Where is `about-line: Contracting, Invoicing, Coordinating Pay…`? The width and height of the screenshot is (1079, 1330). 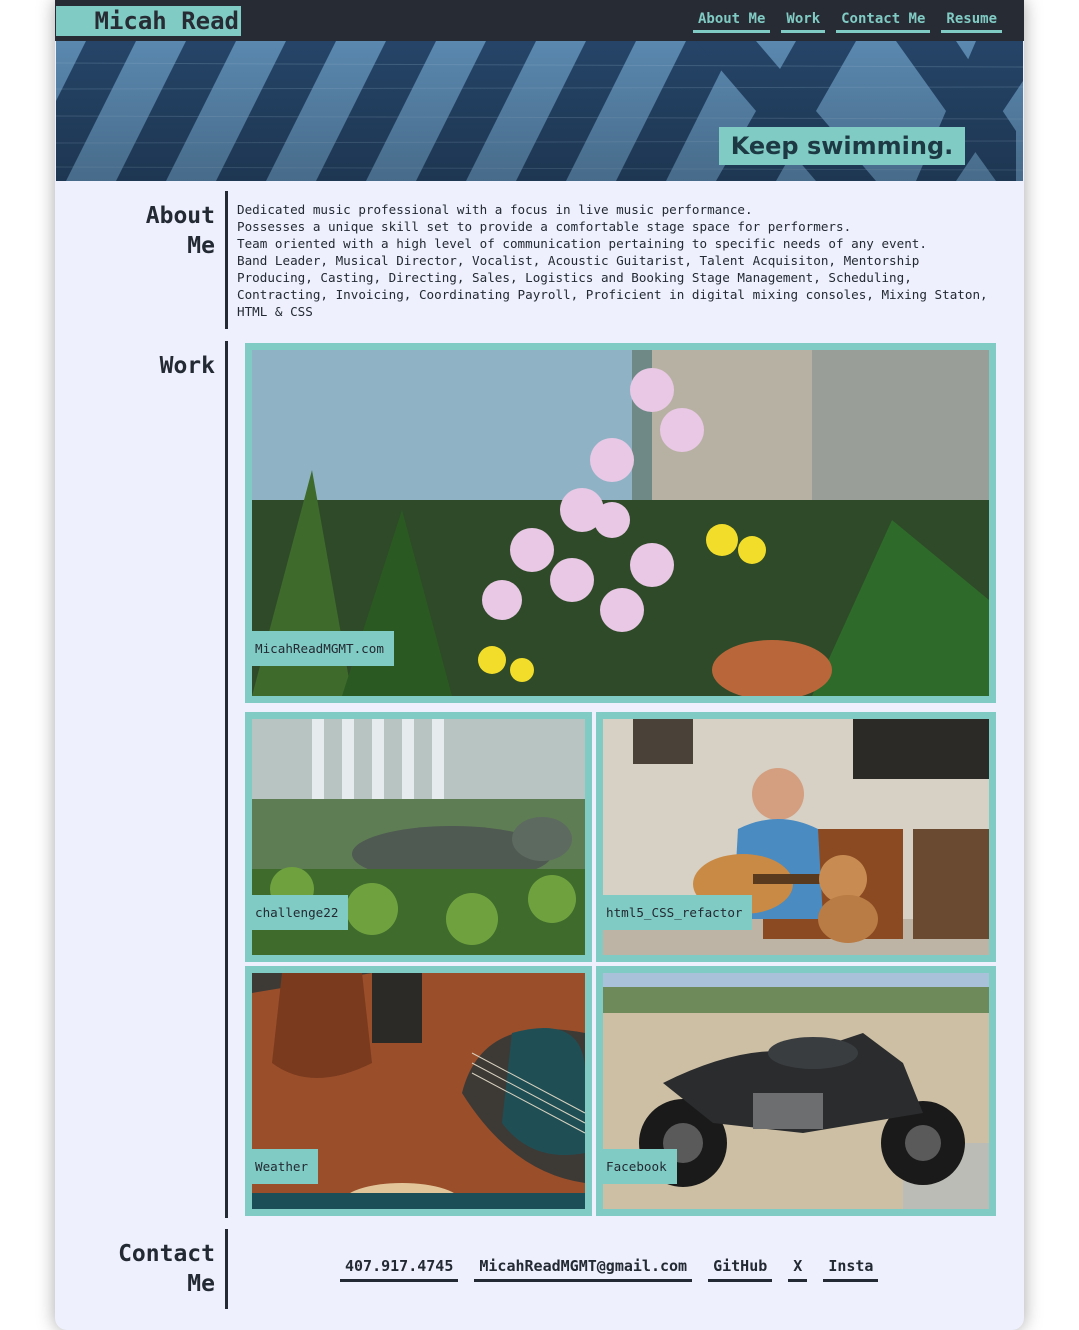
about-line: Contracting, Invoicing, Coordinating Pay… is located at coordinates (612, 294).